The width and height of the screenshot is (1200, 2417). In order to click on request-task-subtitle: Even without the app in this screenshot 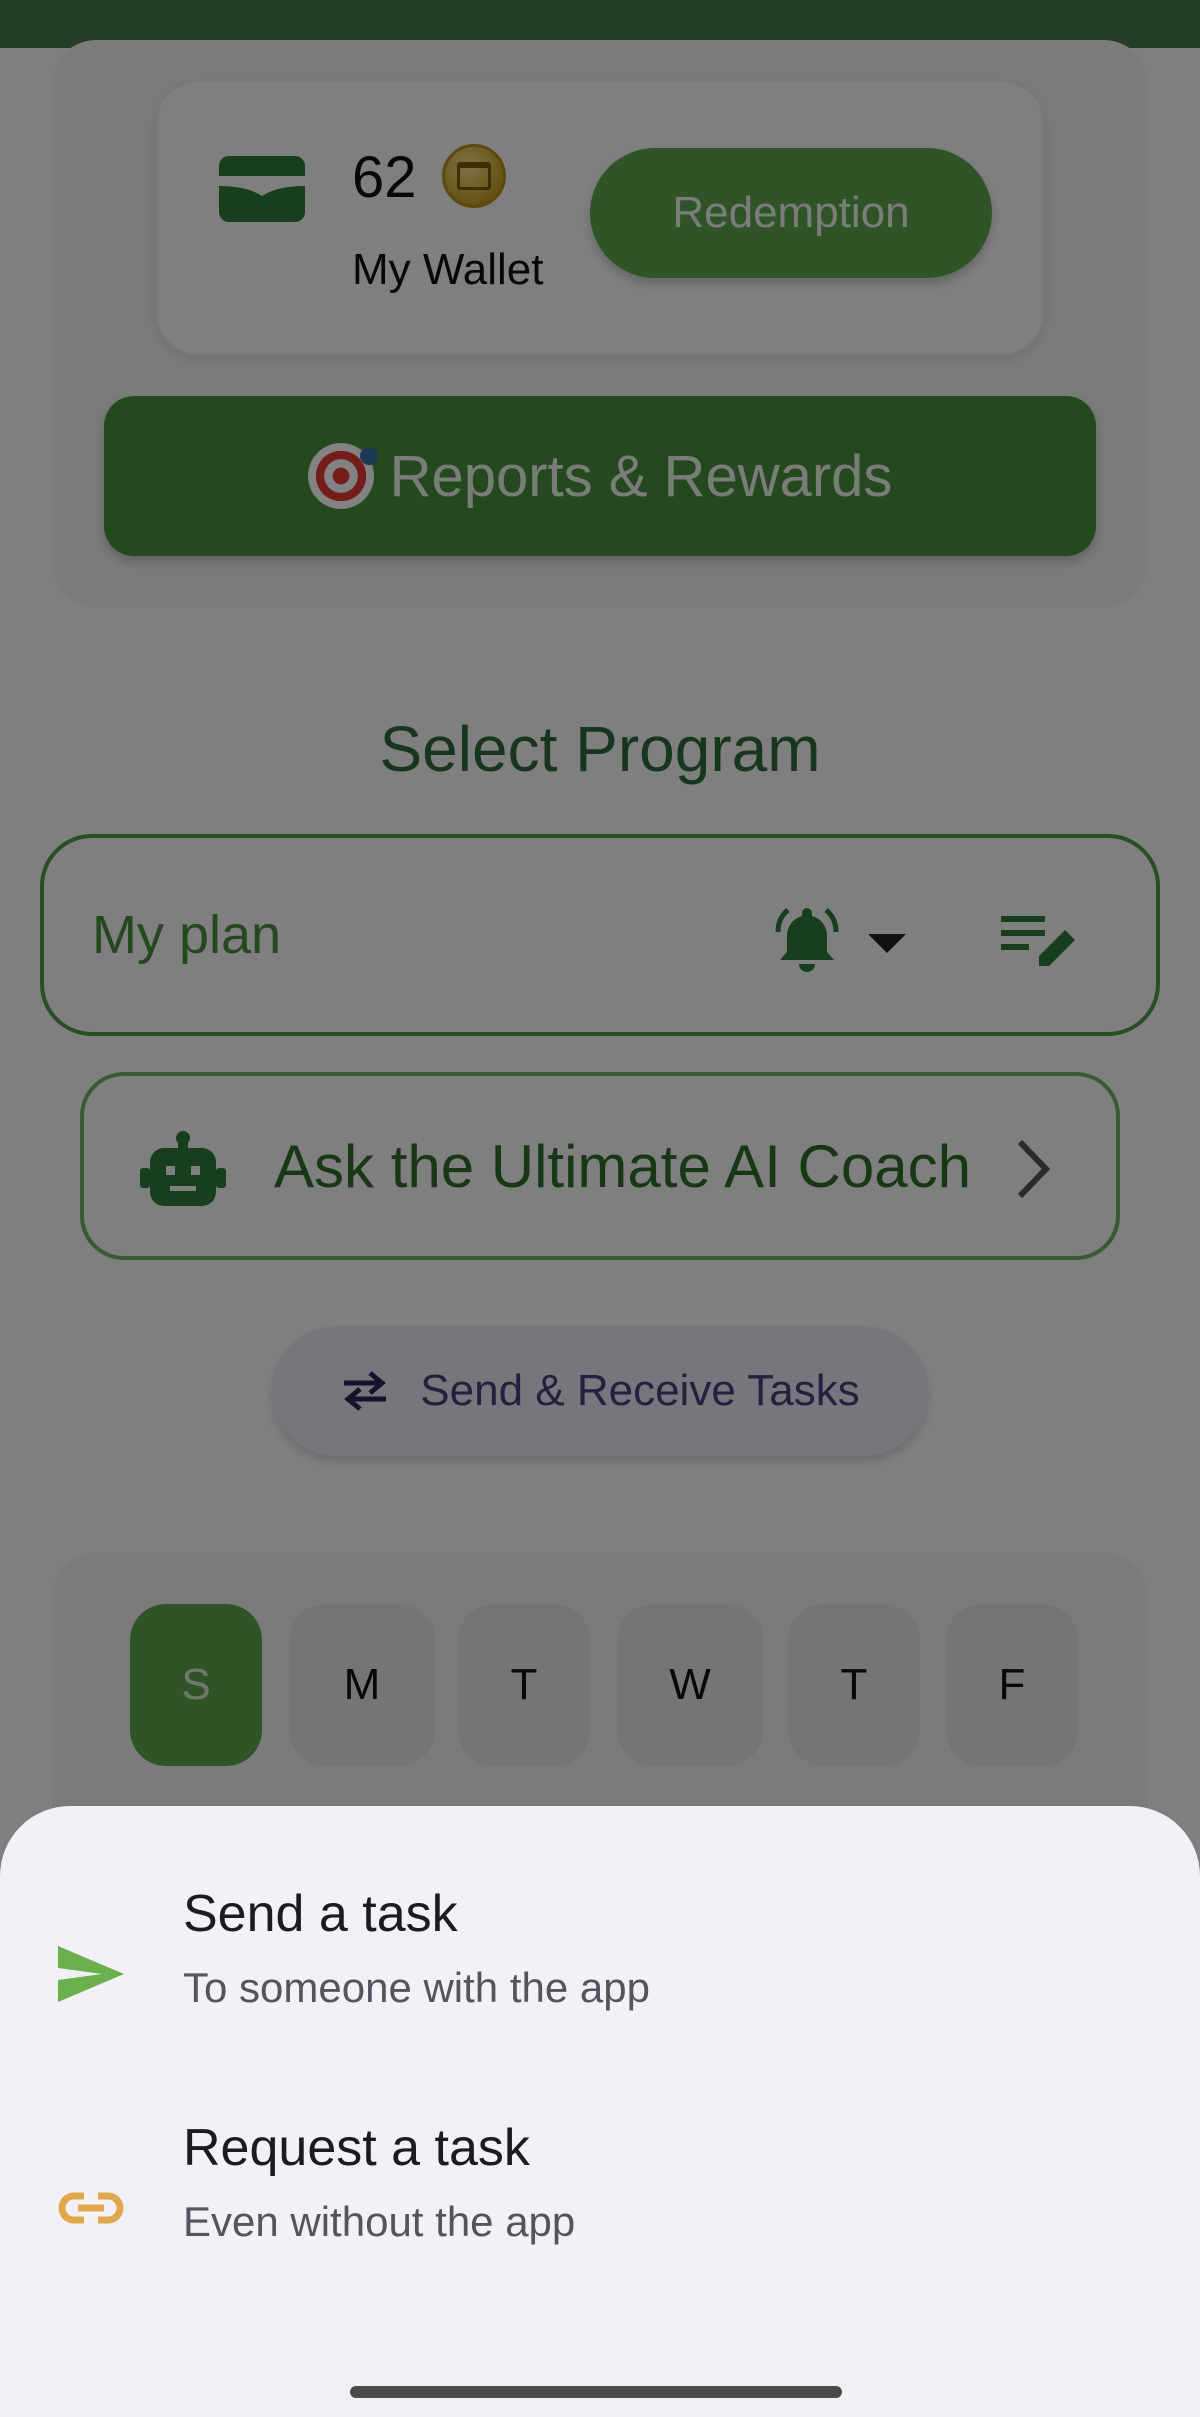, I will do `click(379, 2221)`.